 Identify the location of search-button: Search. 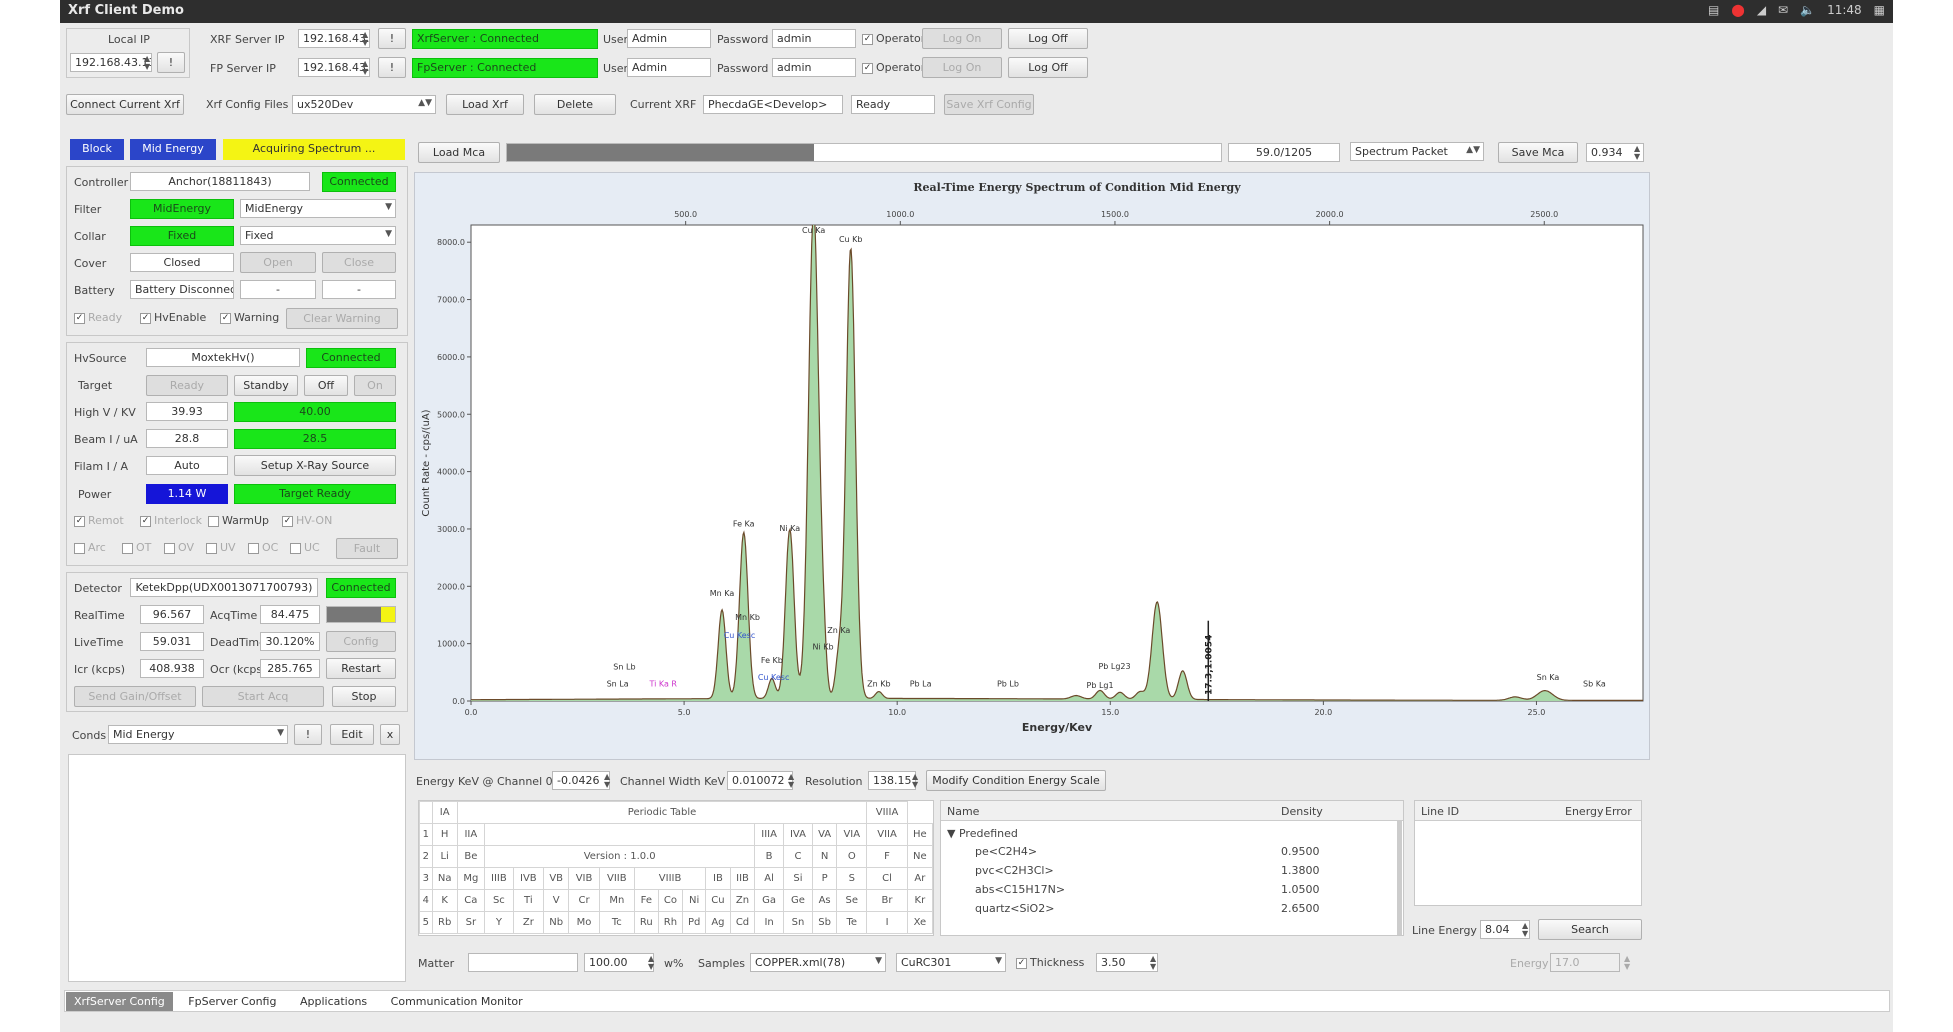
(1590, 929).